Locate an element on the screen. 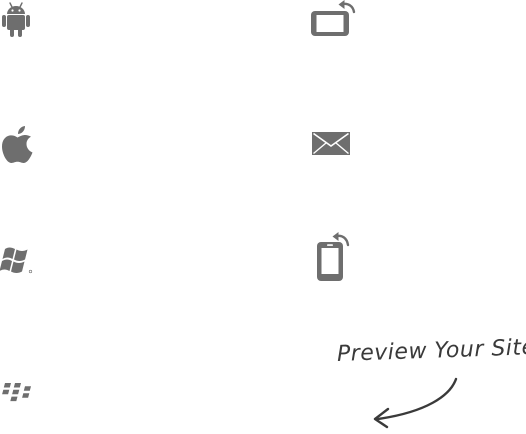  apple-icon is located at coordinates (17, 144).